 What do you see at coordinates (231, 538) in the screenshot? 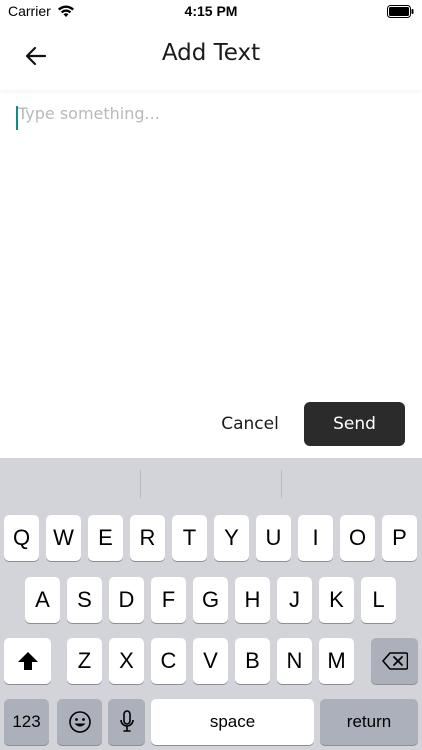
I see `key-y: Y` at bounding box center [231, 538].